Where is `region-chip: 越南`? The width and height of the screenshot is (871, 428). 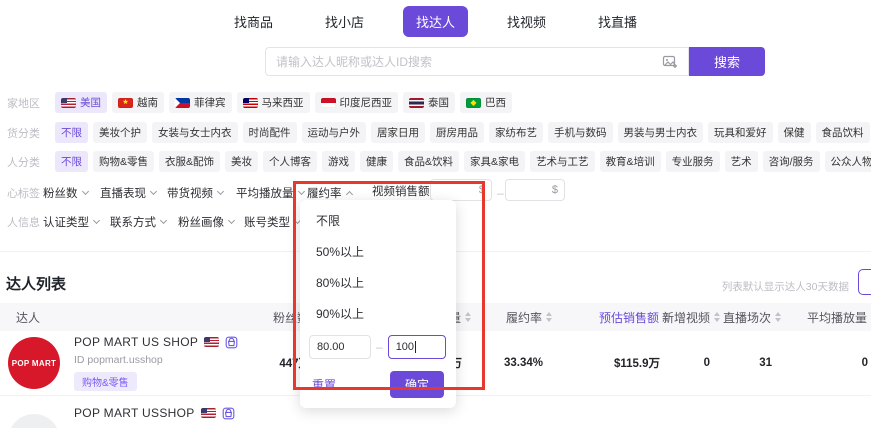 region-chip: 越南 is located at coordinates (138, 102).